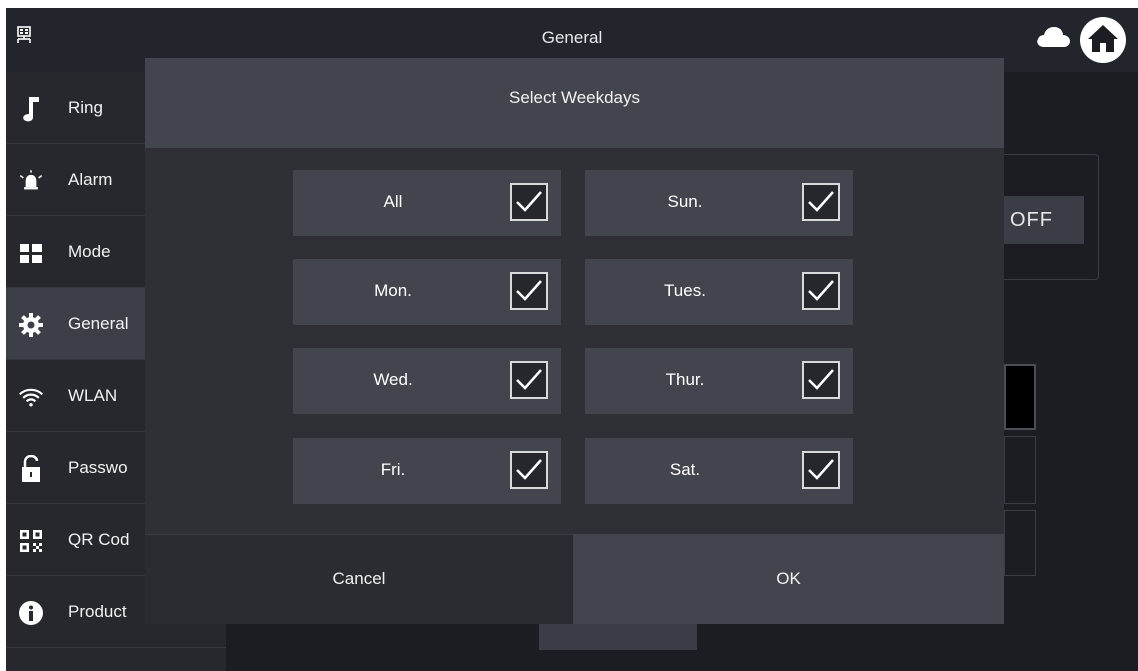 The height and width of the screenshot is (671, 1138). Describe the element at coordinates (85, 107) in the screenshot. I see `sidebar-item-label: Ring` at that location.